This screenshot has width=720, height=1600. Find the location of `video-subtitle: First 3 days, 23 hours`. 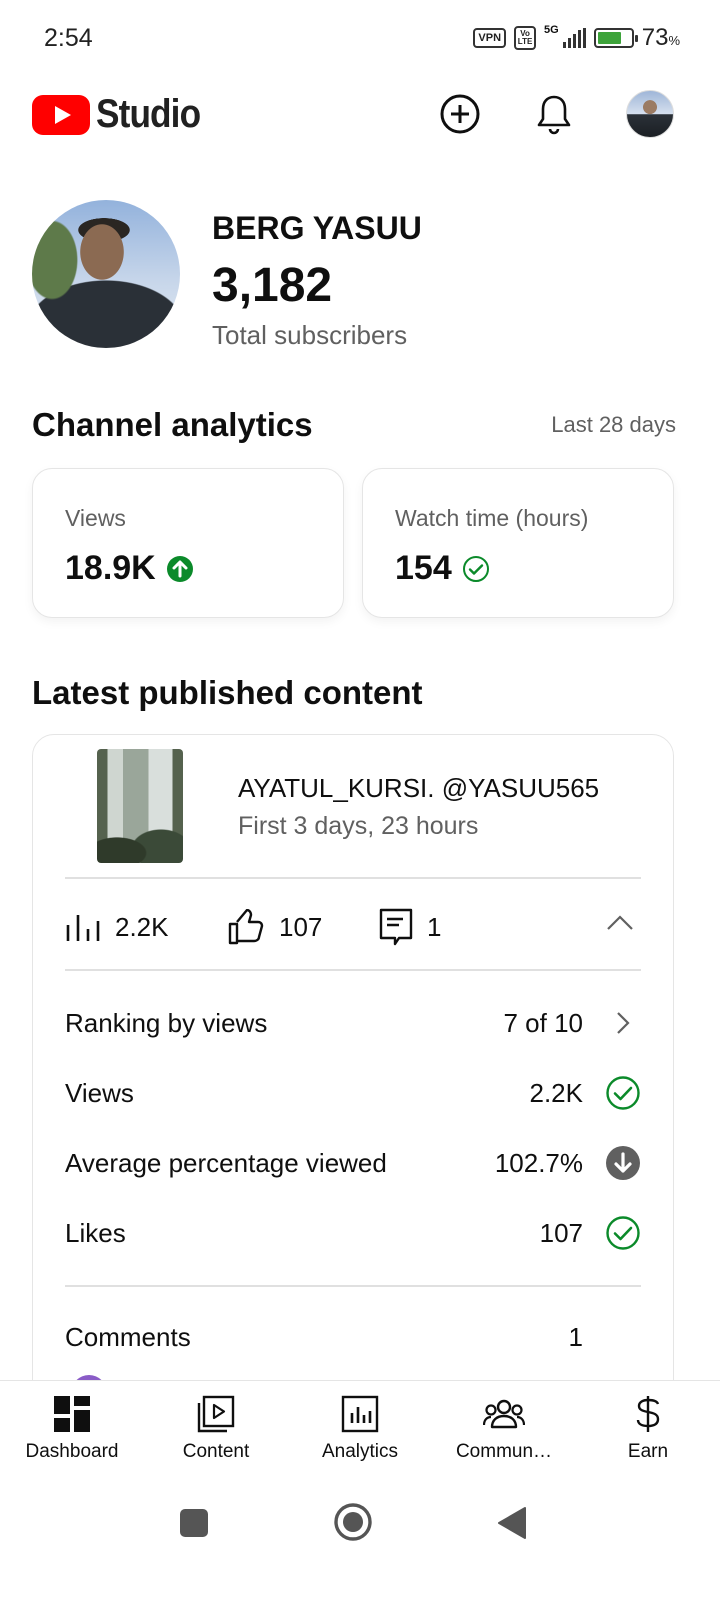

video-subtitle: First 3 days, 23 hours is located at coordinates (358, 826).